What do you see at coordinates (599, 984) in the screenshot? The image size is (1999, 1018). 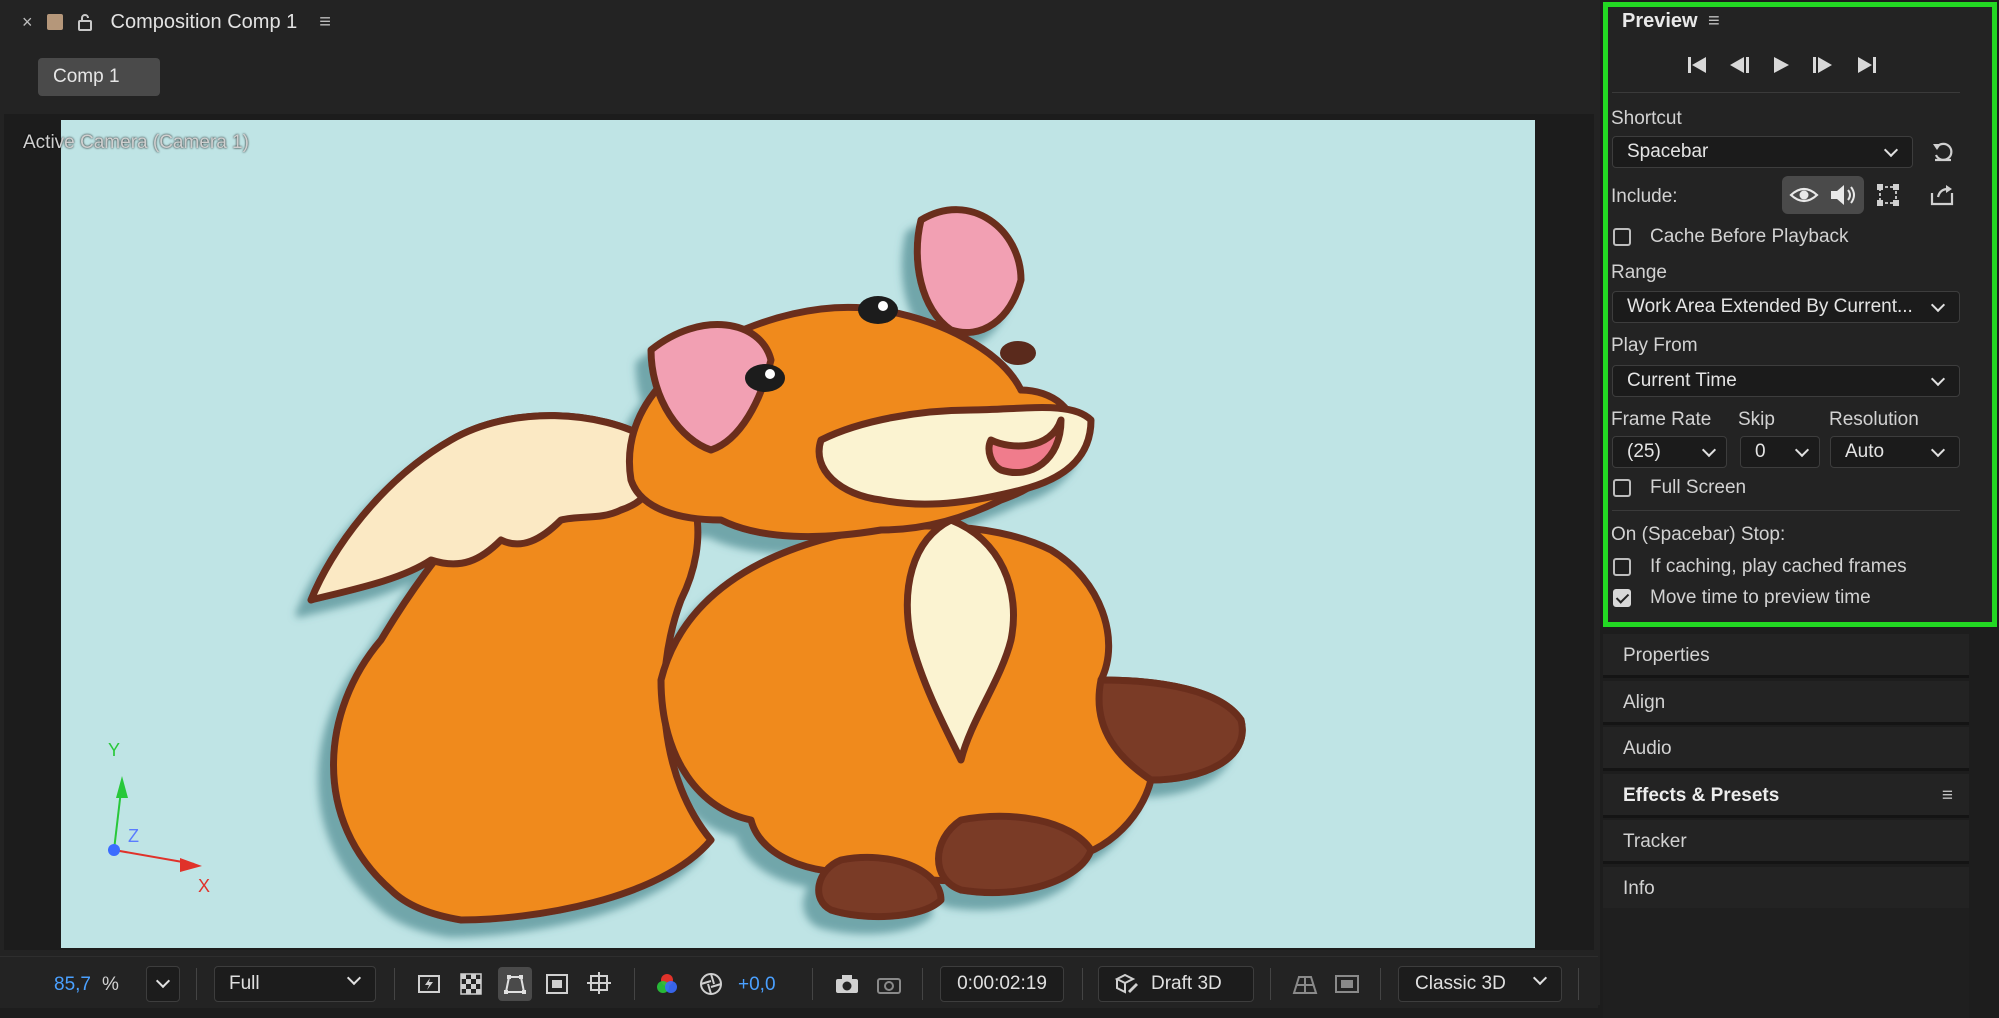 I see `grid-guides-icon` at bounding box center [599, 984].